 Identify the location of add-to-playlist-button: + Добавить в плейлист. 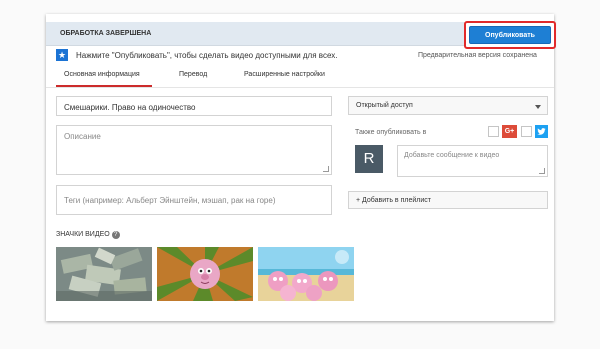
(448, 200).